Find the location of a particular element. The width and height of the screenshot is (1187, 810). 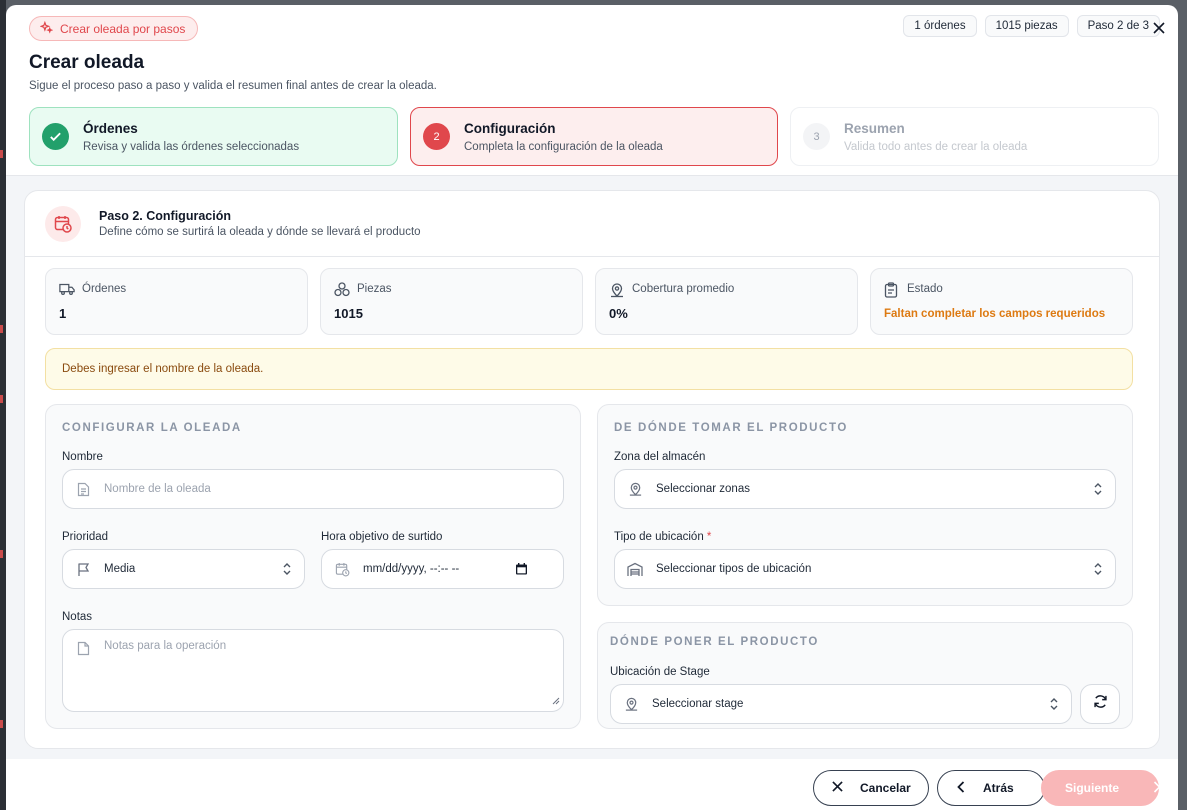

chevron-left-icon is located at coordinates (961, 788).